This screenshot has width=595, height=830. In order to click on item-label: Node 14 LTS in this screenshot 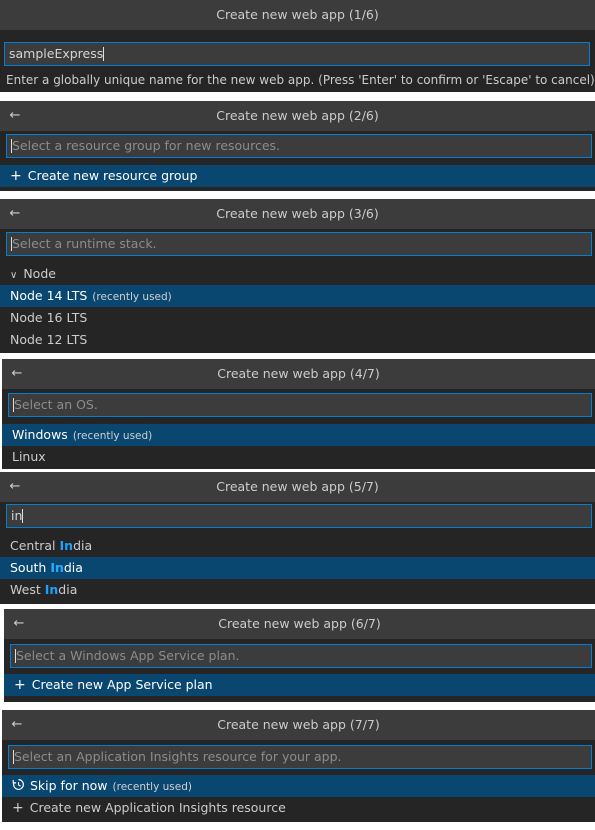, I will do `click(49, 295)`.